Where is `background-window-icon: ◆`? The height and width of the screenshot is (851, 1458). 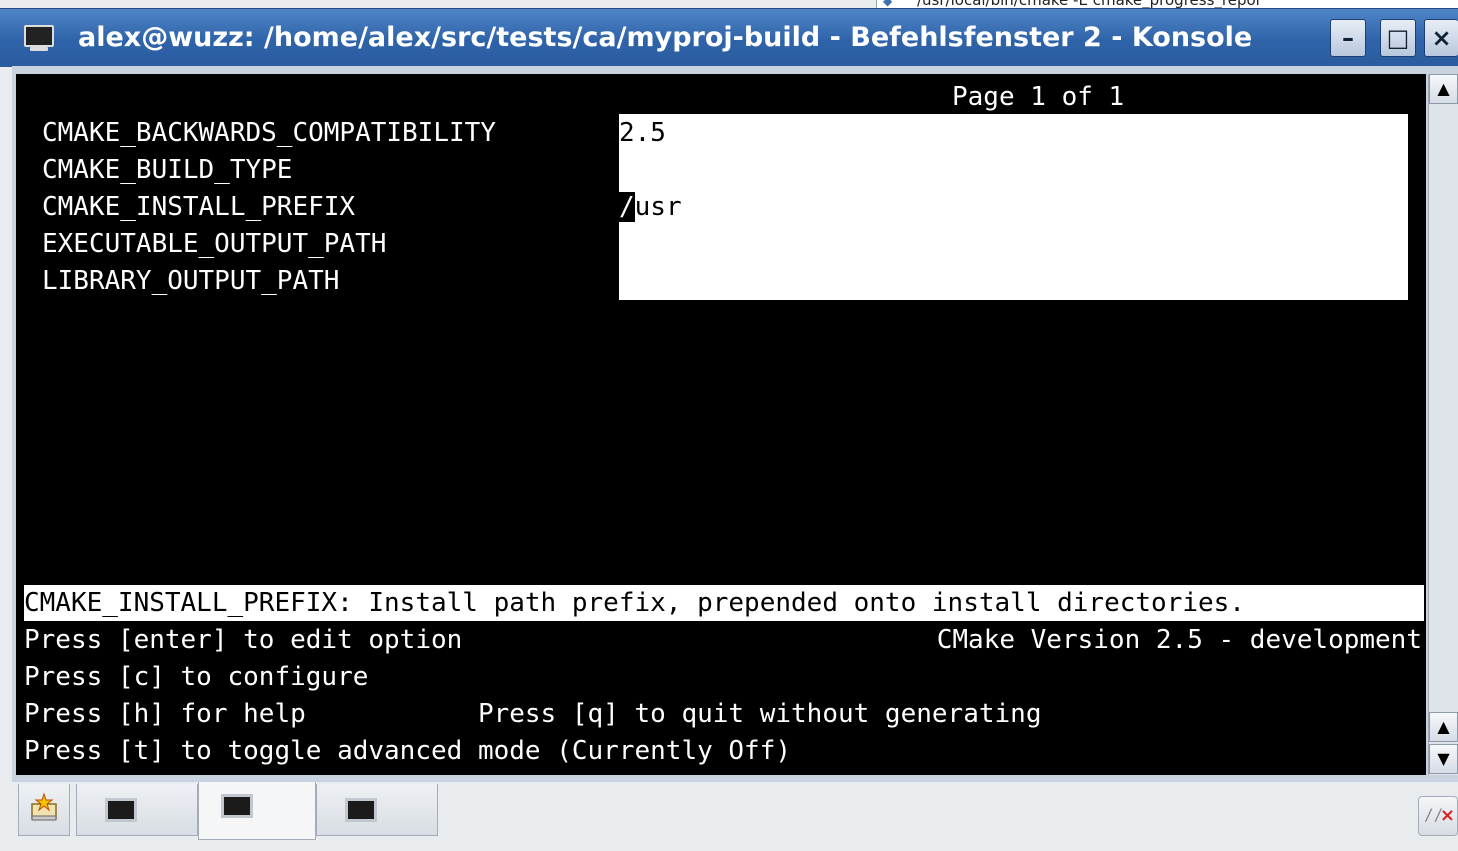 background-window-icon: ◆ is located at coordinates (888, 4).